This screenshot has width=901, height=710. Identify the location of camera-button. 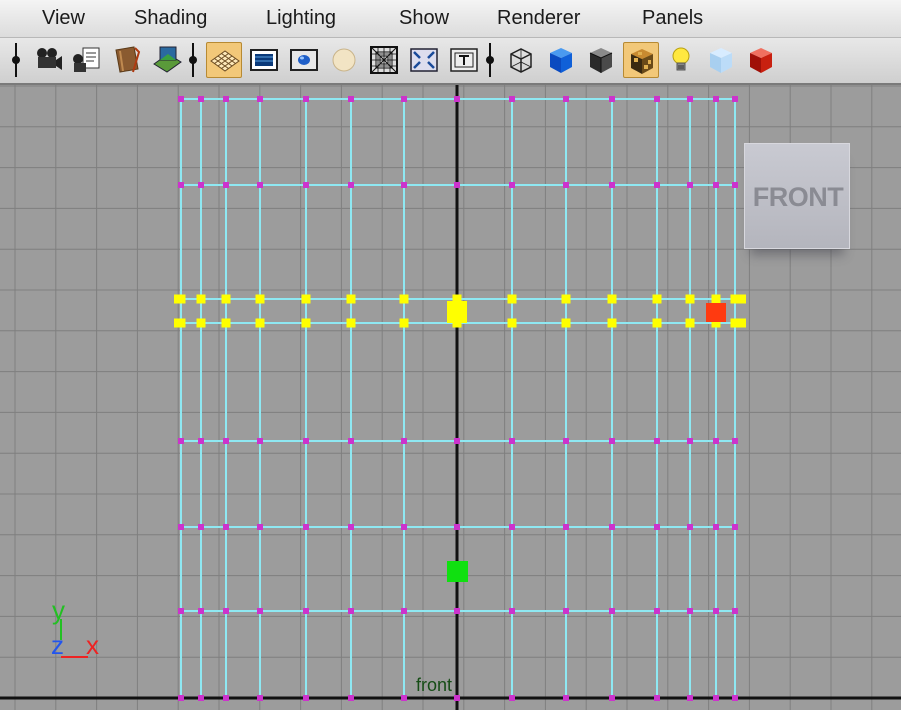
(47, 60).